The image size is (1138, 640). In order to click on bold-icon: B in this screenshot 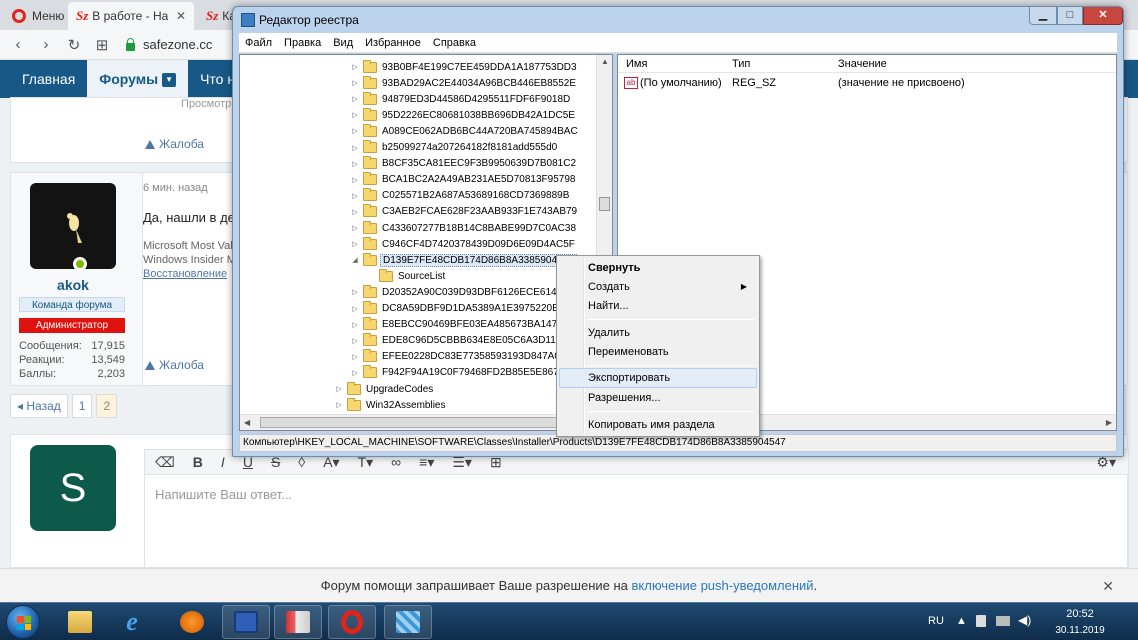, I will do `click(198, 462)`.